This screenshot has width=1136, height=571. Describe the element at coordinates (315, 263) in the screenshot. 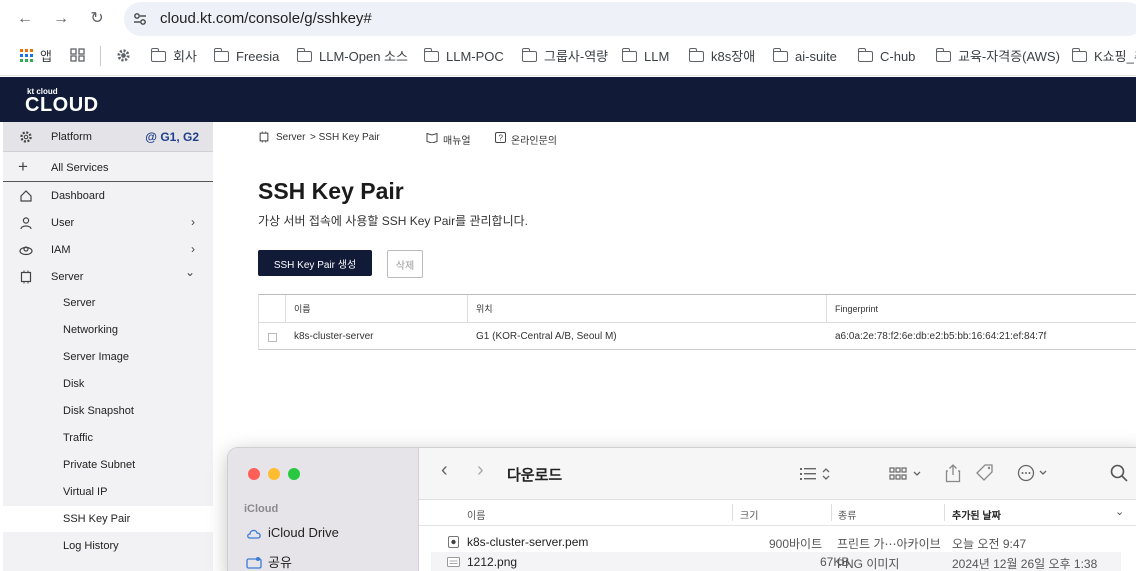

I see `create-ssh-key-pair-button: SSH Key Pair 생성` at that location.